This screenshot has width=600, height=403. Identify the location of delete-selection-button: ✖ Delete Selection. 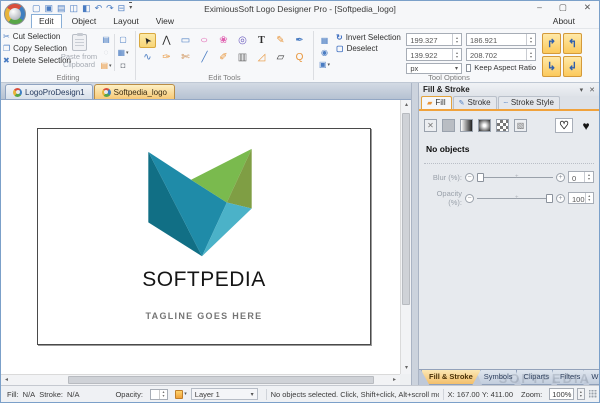
(37, 60).